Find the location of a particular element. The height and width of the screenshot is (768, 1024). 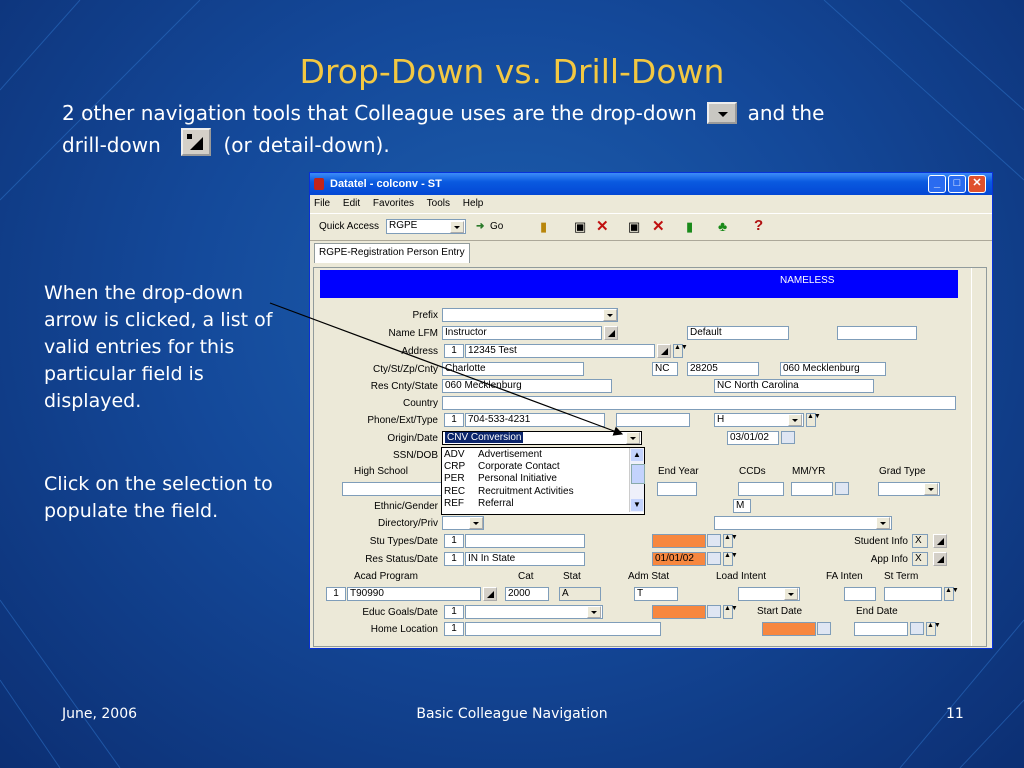

footer-page-number: 11 is located at coordinates (955, 714).